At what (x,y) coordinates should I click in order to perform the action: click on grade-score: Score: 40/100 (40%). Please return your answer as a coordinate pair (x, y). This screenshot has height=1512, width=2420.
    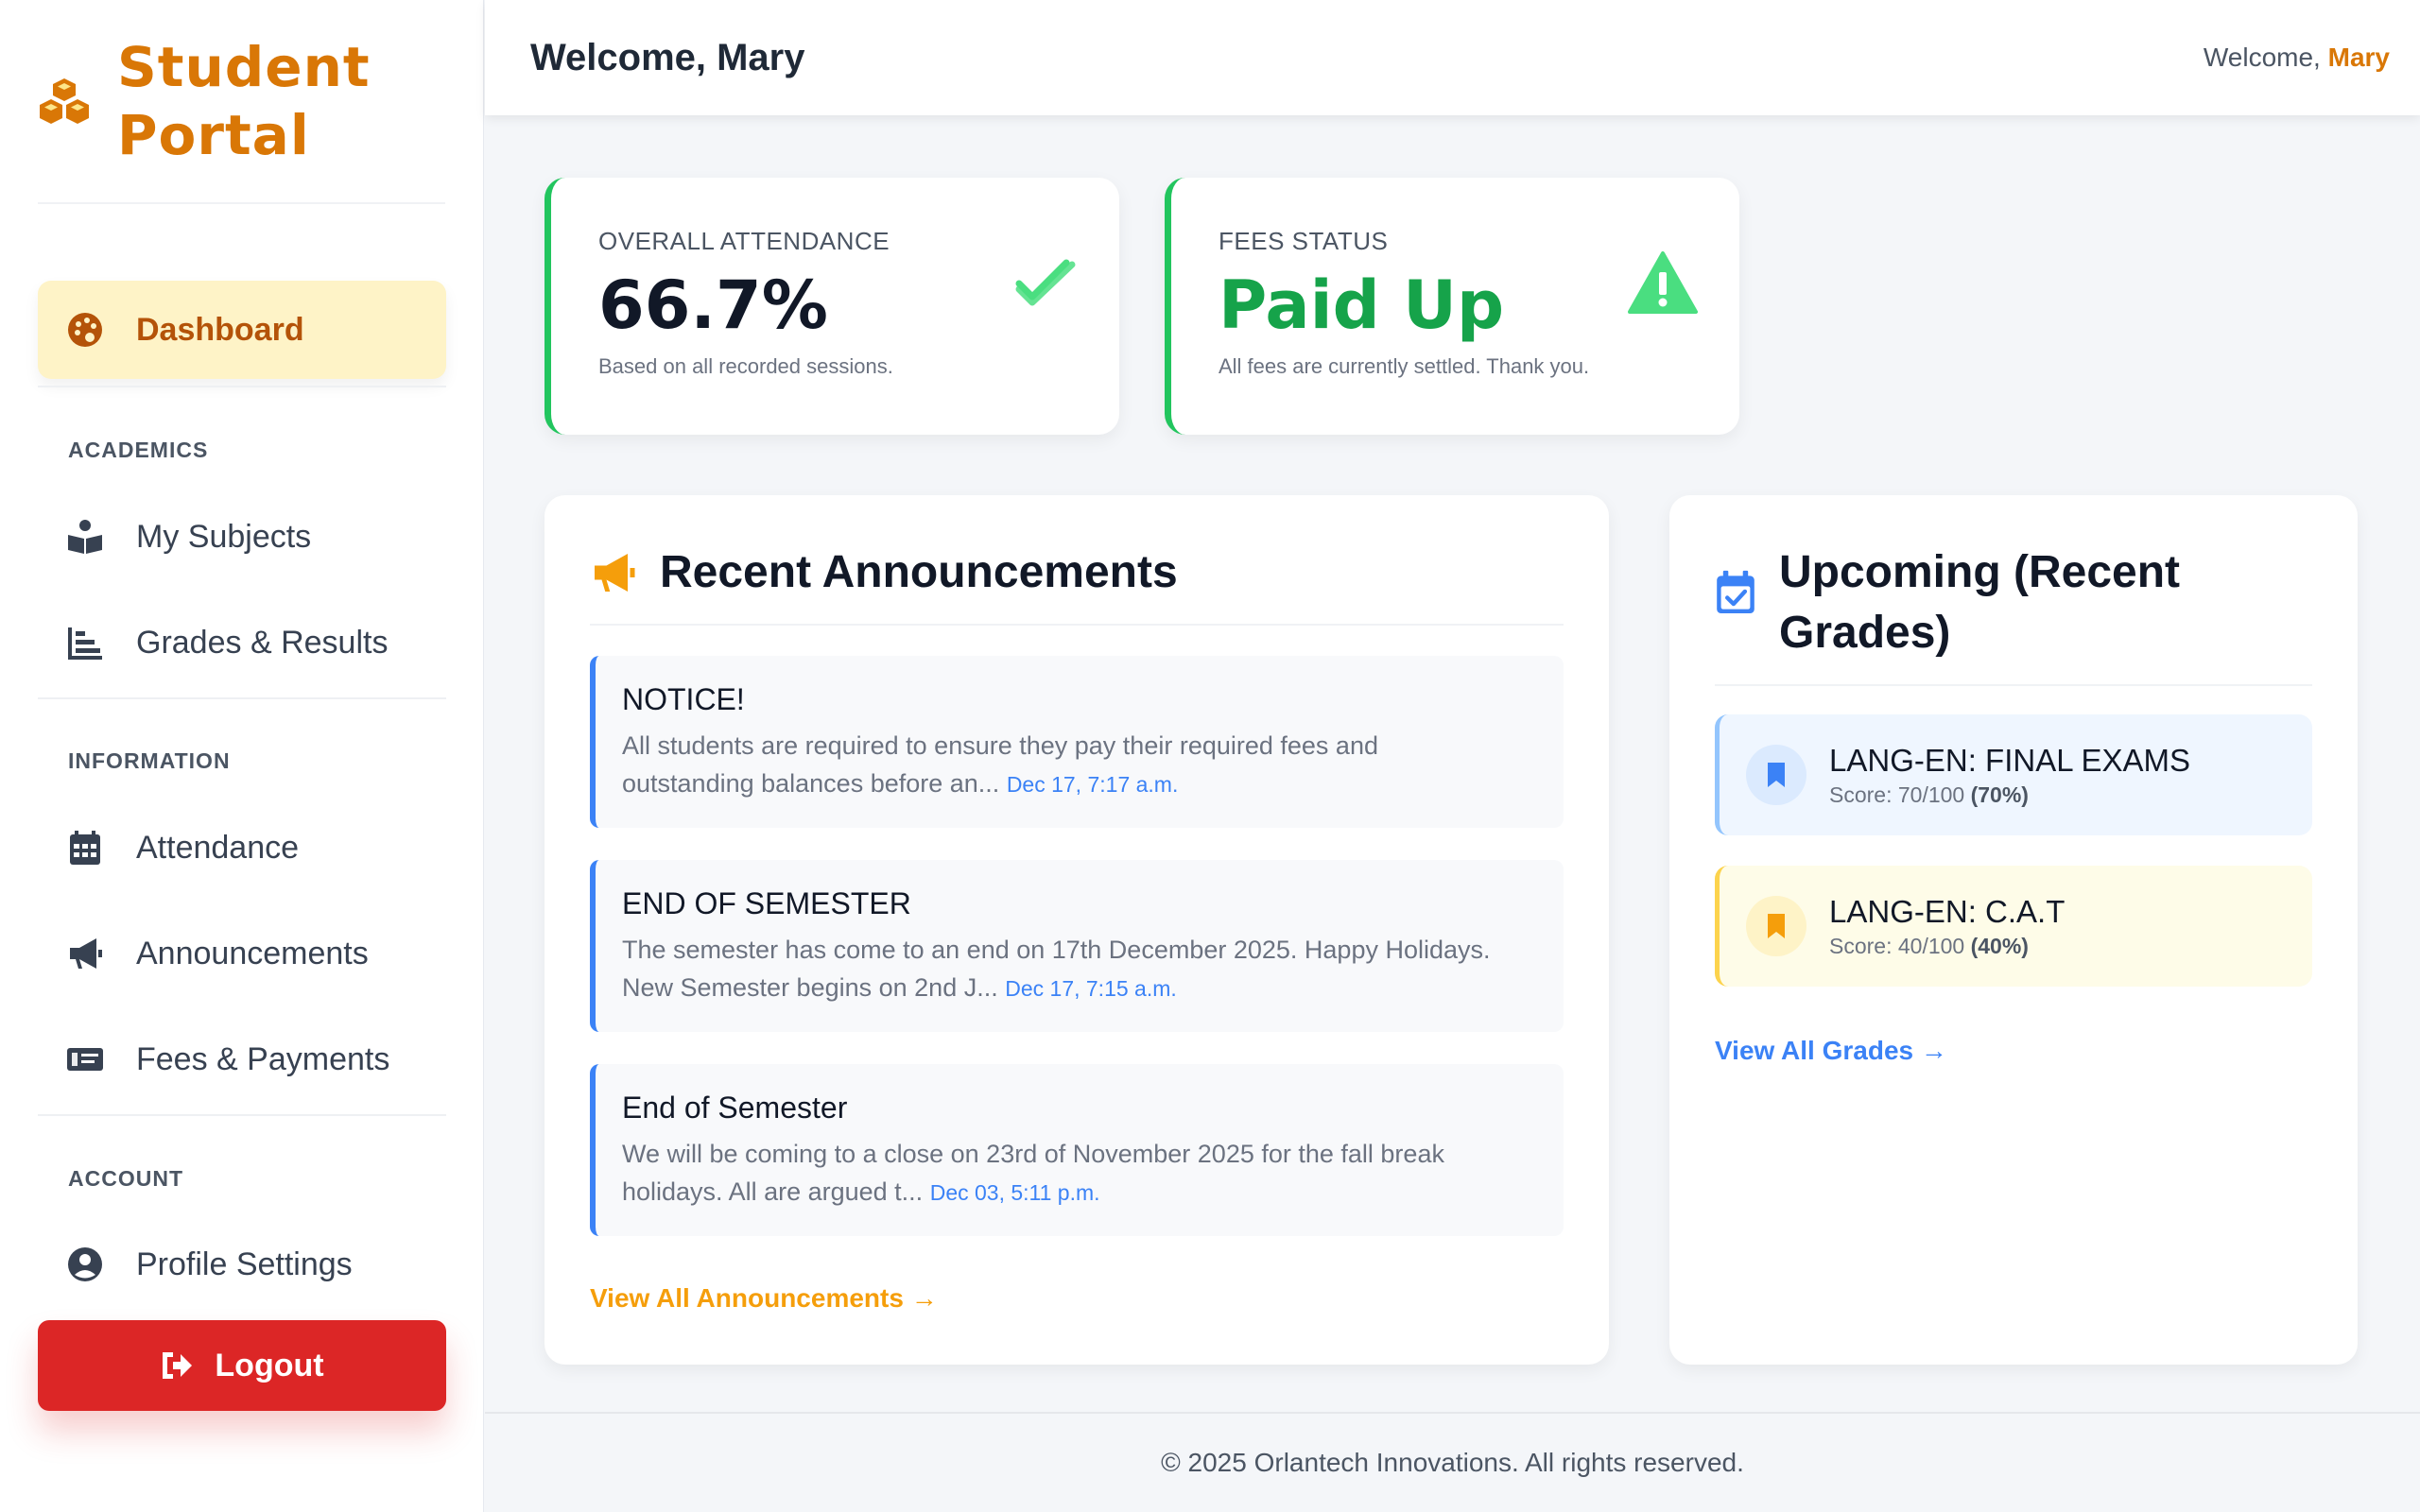
    Looking at the image, I should click on (1929, 945).